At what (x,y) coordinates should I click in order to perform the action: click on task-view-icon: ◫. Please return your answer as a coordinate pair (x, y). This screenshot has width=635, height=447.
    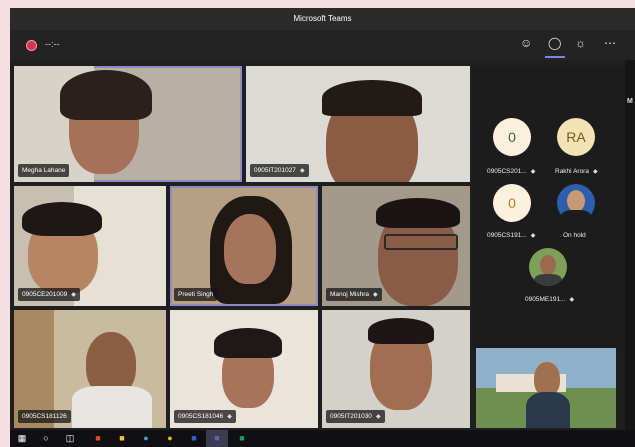
    Looking at the image, I should click on (70, 438).